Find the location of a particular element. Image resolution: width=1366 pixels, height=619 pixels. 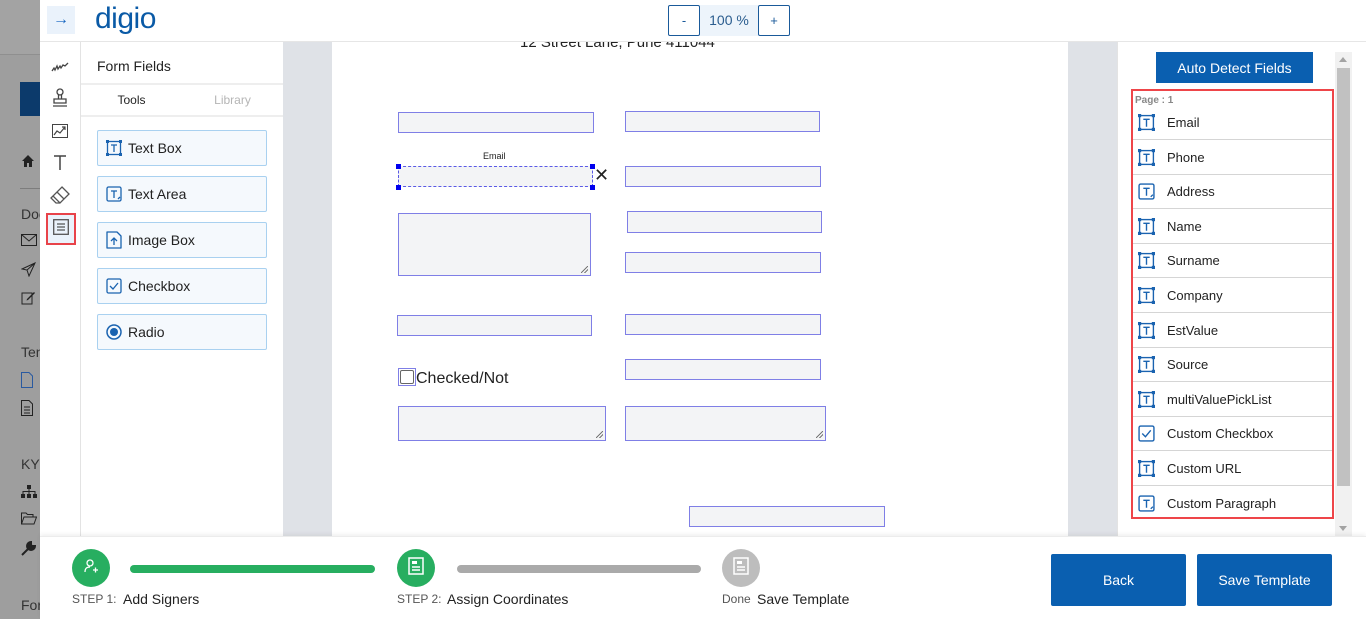

panel-tabs: Tools Library is located at coordinates (182, 100).